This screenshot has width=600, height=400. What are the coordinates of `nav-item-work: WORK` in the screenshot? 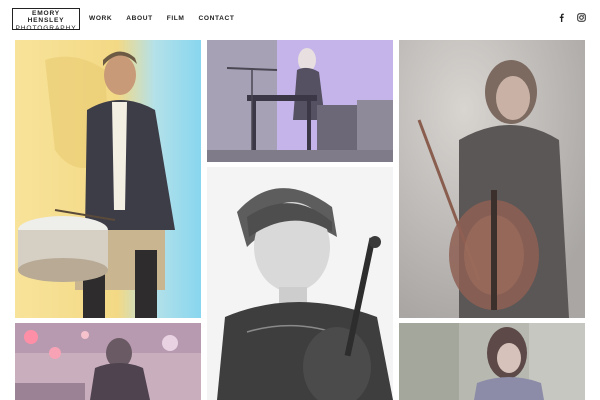 It's located at (100, 18).